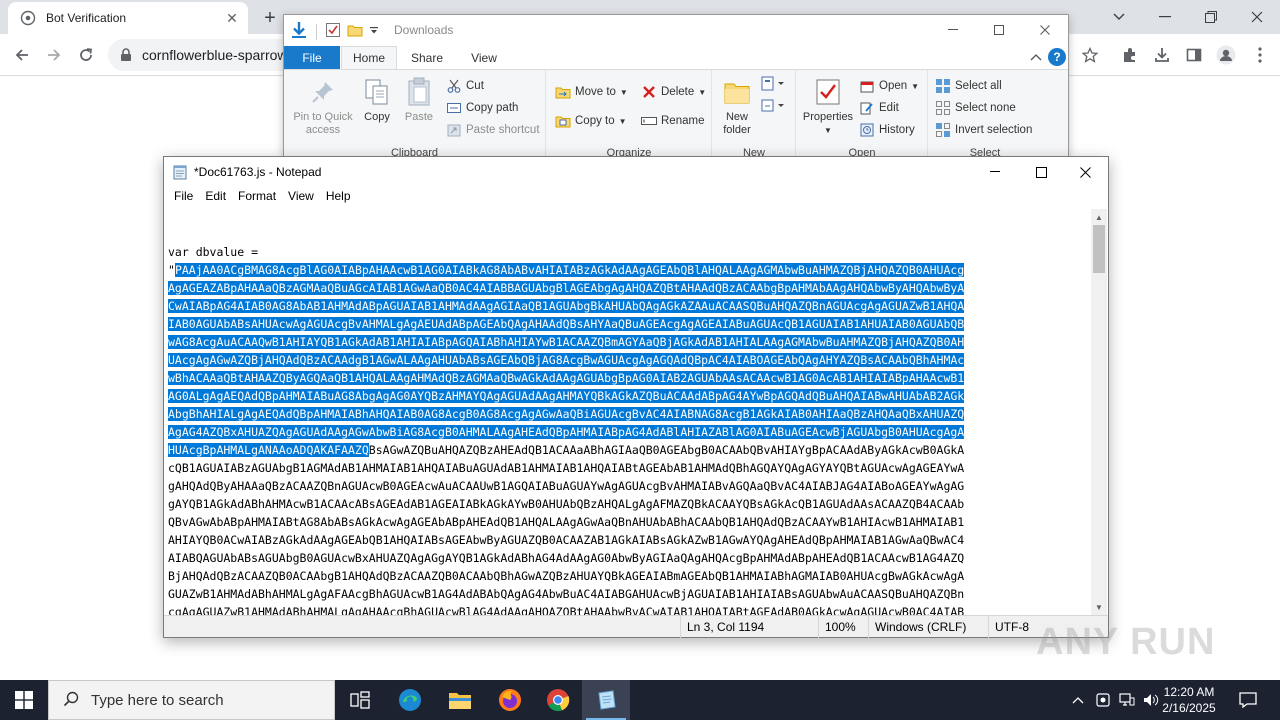 Image resolution: width=1280 pixels, height=720 pixels. What do you see at coordinates (1257, 17) in the screenshot?
I see `close-window-icon` at bounding box center [1257, 17].